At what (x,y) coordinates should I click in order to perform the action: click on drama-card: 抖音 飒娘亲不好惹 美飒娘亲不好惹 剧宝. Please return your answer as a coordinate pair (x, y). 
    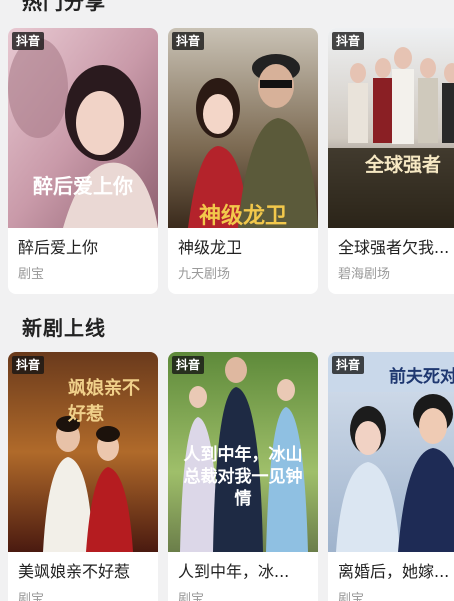
    Looking at the image, I should click on (83, 476).